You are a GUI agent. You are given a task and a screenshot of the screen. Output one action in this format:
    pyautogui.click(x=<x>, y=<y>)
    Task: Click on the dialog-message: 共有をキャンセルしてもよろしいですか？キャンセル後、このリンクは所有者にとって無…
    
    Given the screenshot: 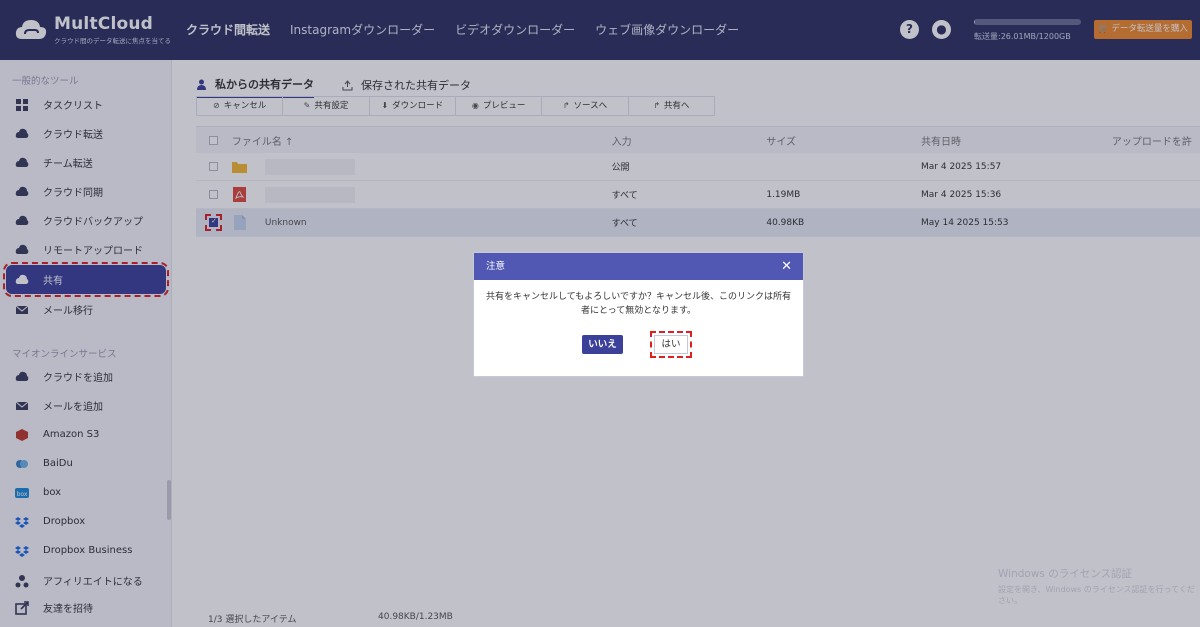 What is the action you would take?
    pyautogui.click(x=638, y=304)
    